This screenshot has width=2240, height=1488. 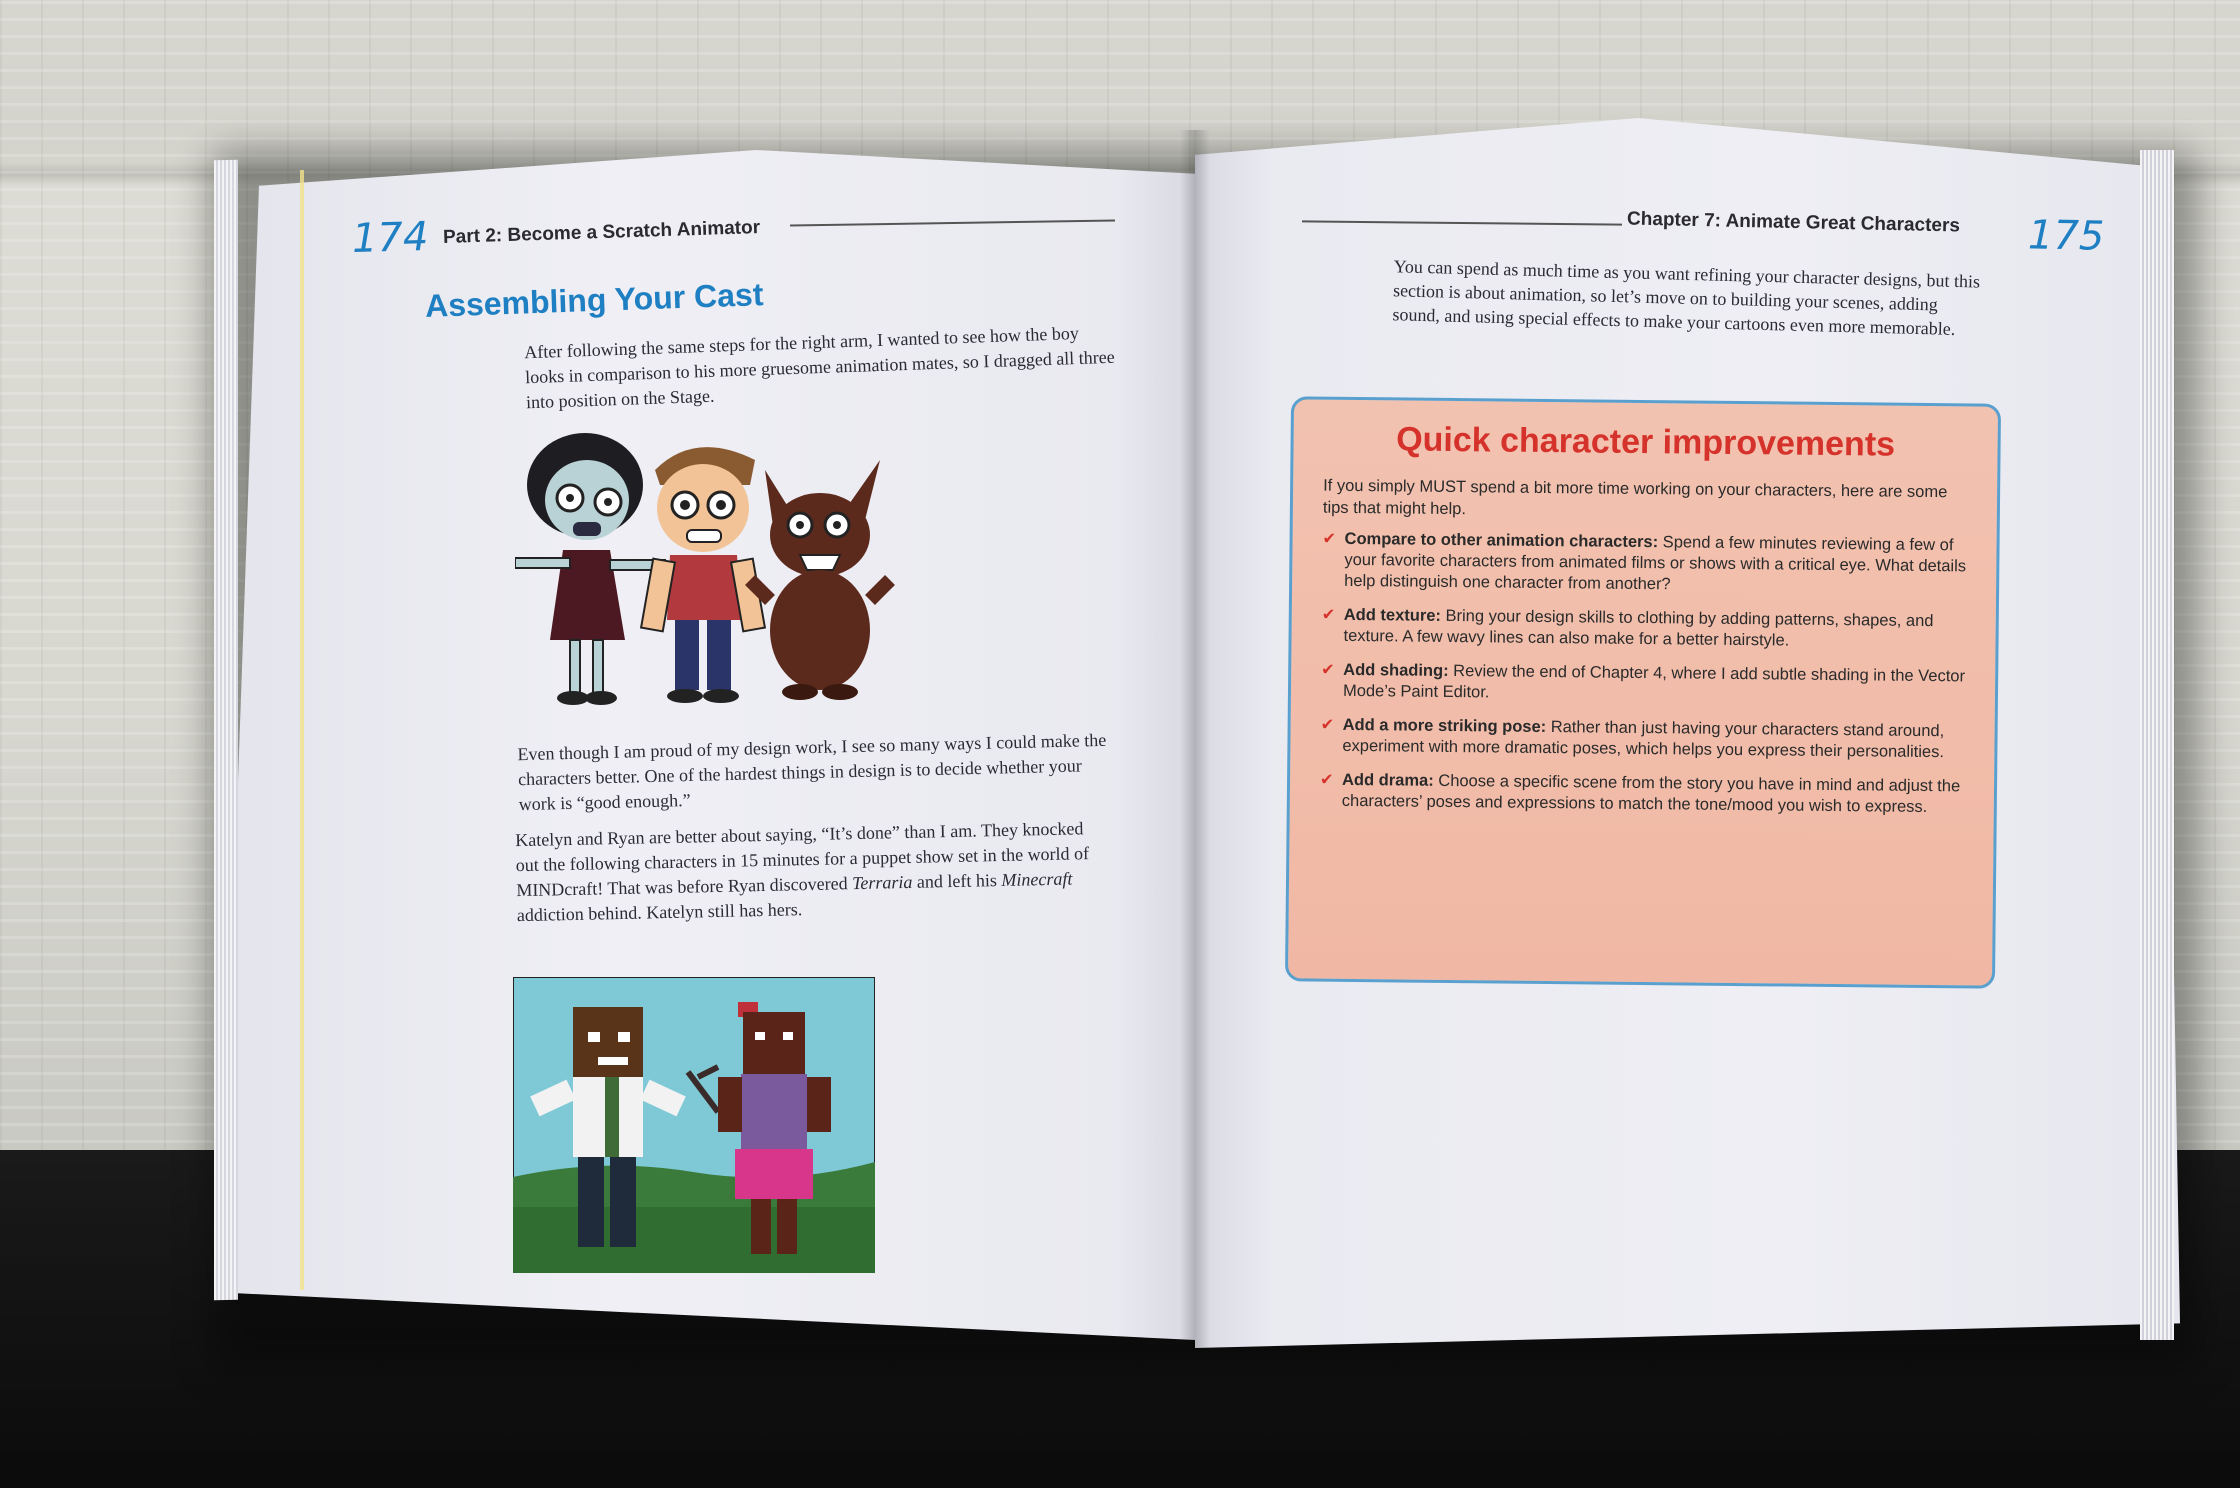 I want to click on right-page-number: 175, so click(x=2066, y=236).